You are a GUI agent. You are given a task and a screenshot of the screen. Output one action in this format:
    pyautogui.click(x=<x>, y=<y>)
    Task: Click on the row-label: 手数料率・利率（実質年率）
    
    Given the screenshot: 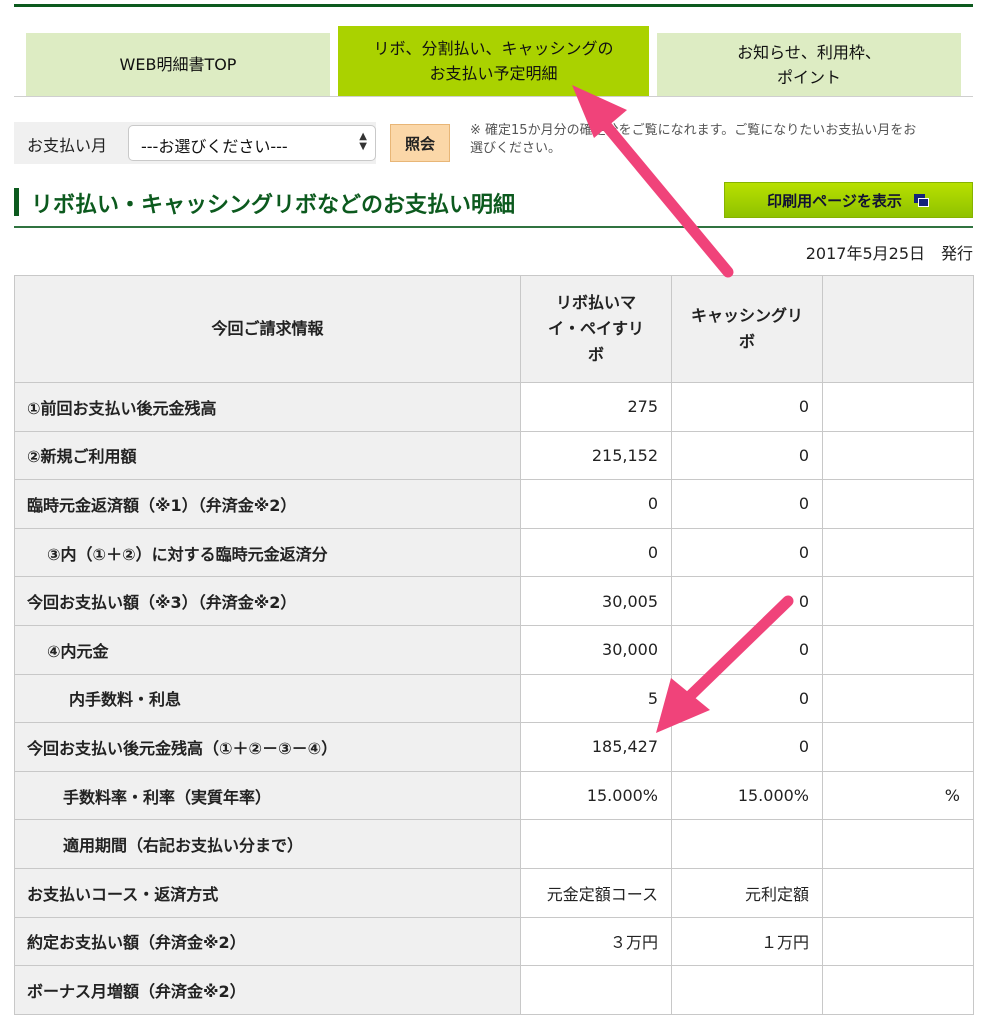 What is the action you would take?
    pyautogui.click(x=267, y=795)
    